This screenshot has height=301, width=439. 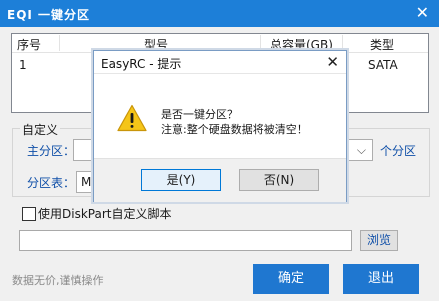 What do you see at coordinates (132, 118) in the screenshot?
I see `warning-icon` at bounding box center [132, 118].